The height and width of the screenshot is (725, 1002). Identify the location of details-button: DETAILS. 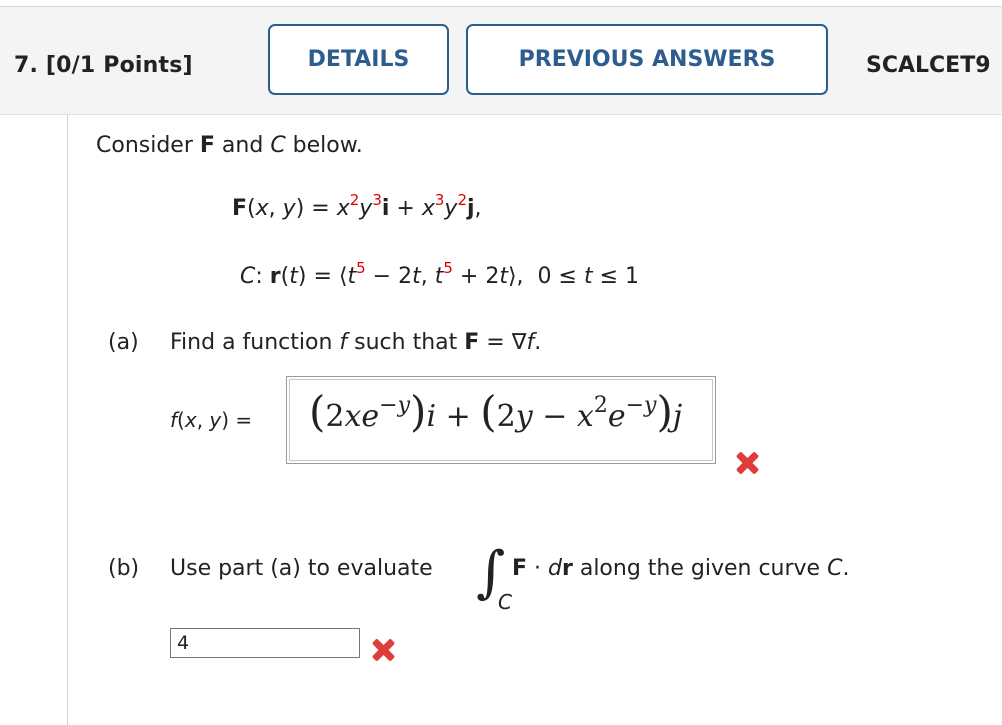
(358, 59).